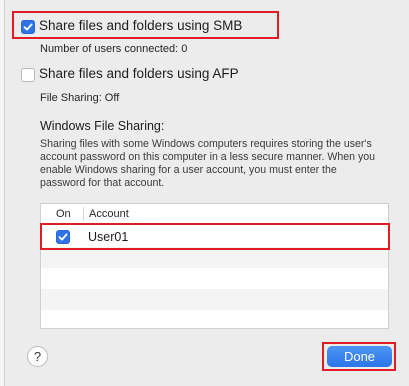  Describe the element at coordinates (2, 193) in the screenshot. I see `window-edge` at that location.